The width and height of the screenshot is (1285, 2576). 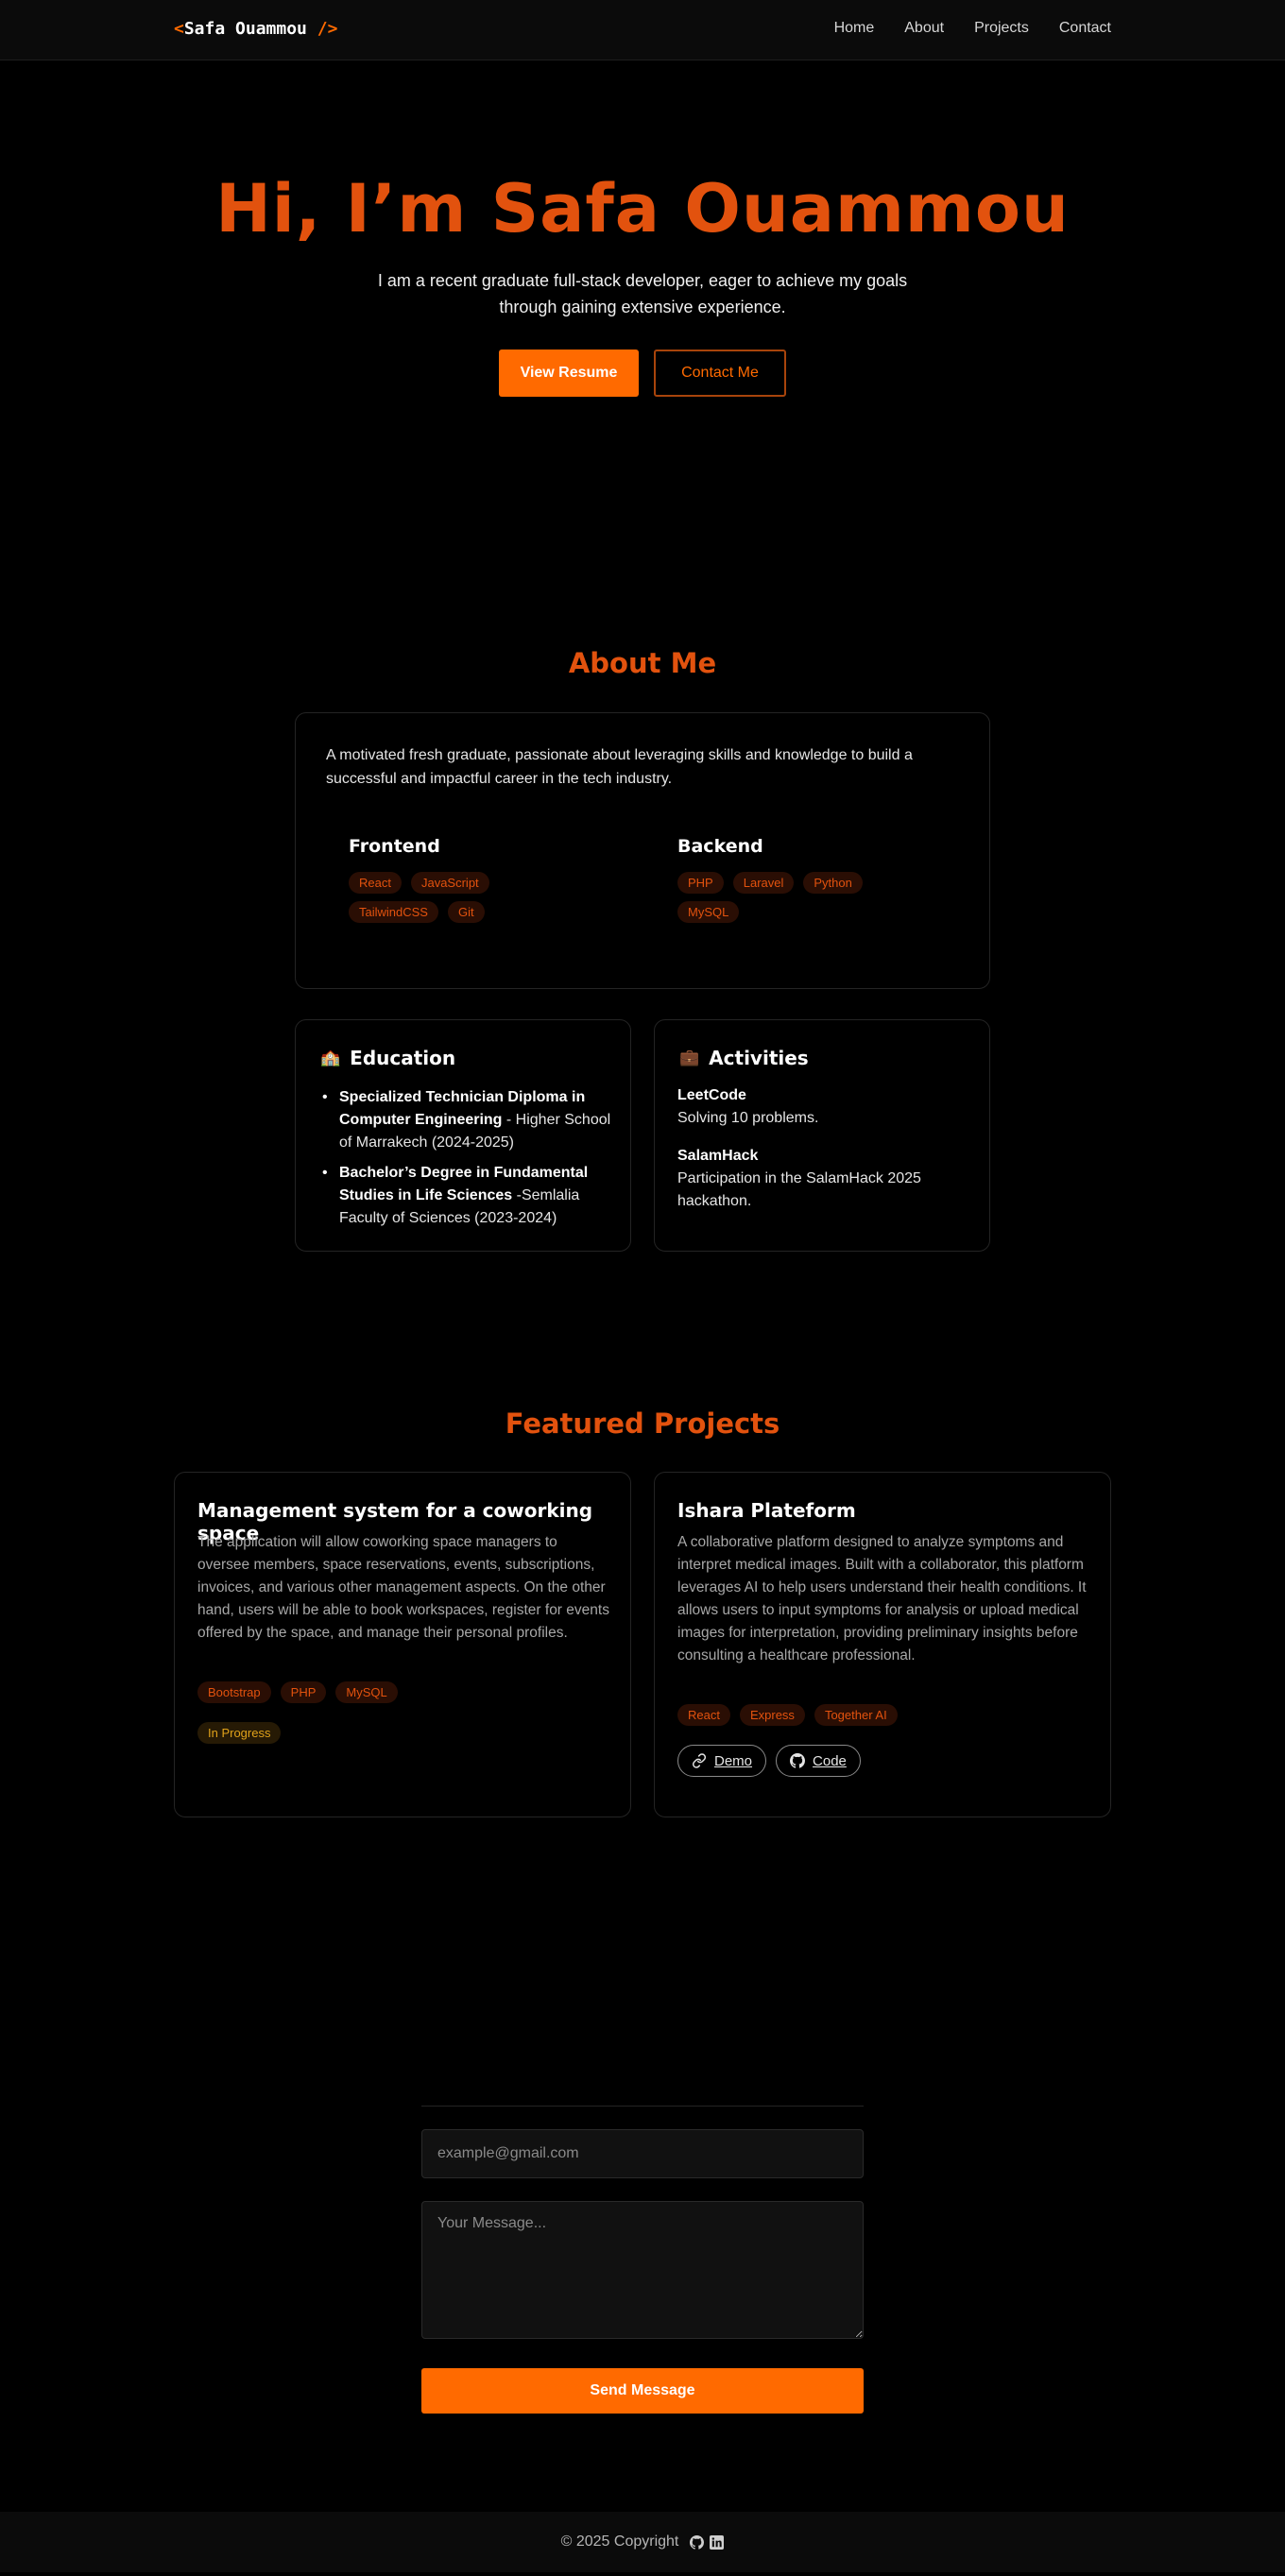 I want to click on nav-link-about: About, so click(x=924, y=29).